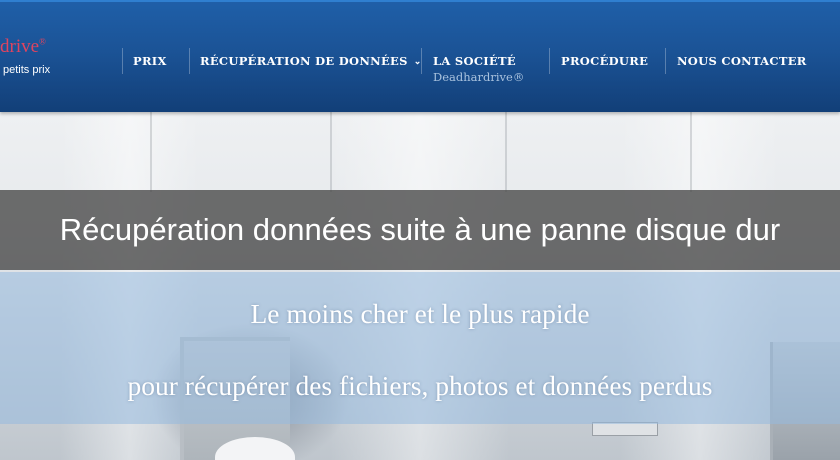  I want to click on nav-item-societe-sublabel: Deadhardrive®, so click(479, 77).